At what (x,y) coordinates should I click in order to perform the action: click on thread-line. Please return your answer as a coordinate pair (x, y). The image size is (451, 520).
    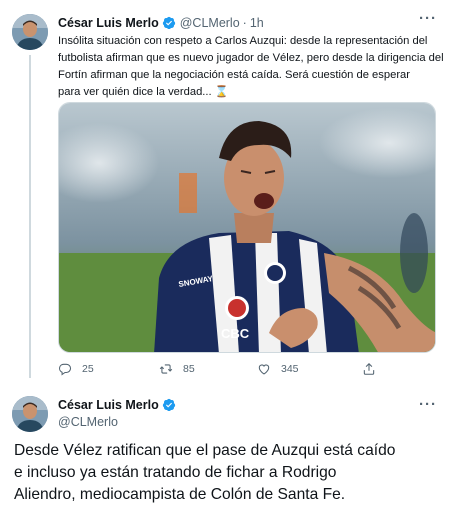
    Looking at the image, I should click on (30, 216).